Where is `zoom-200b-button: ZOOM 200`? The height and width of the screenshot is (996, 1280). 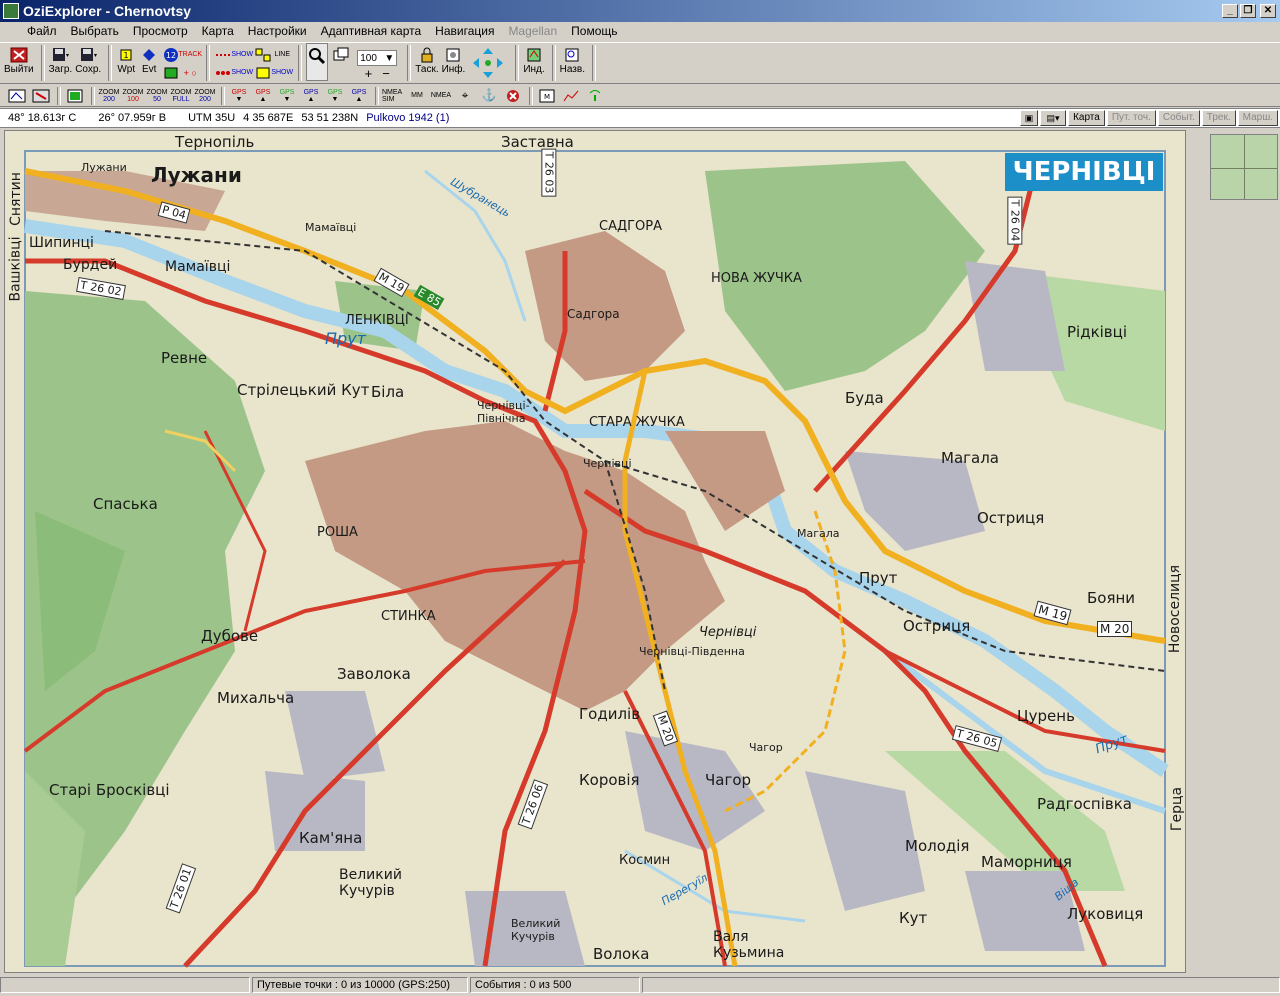
zoom-200b-button: ZOOM 200 is located at coordinates (205, 96).